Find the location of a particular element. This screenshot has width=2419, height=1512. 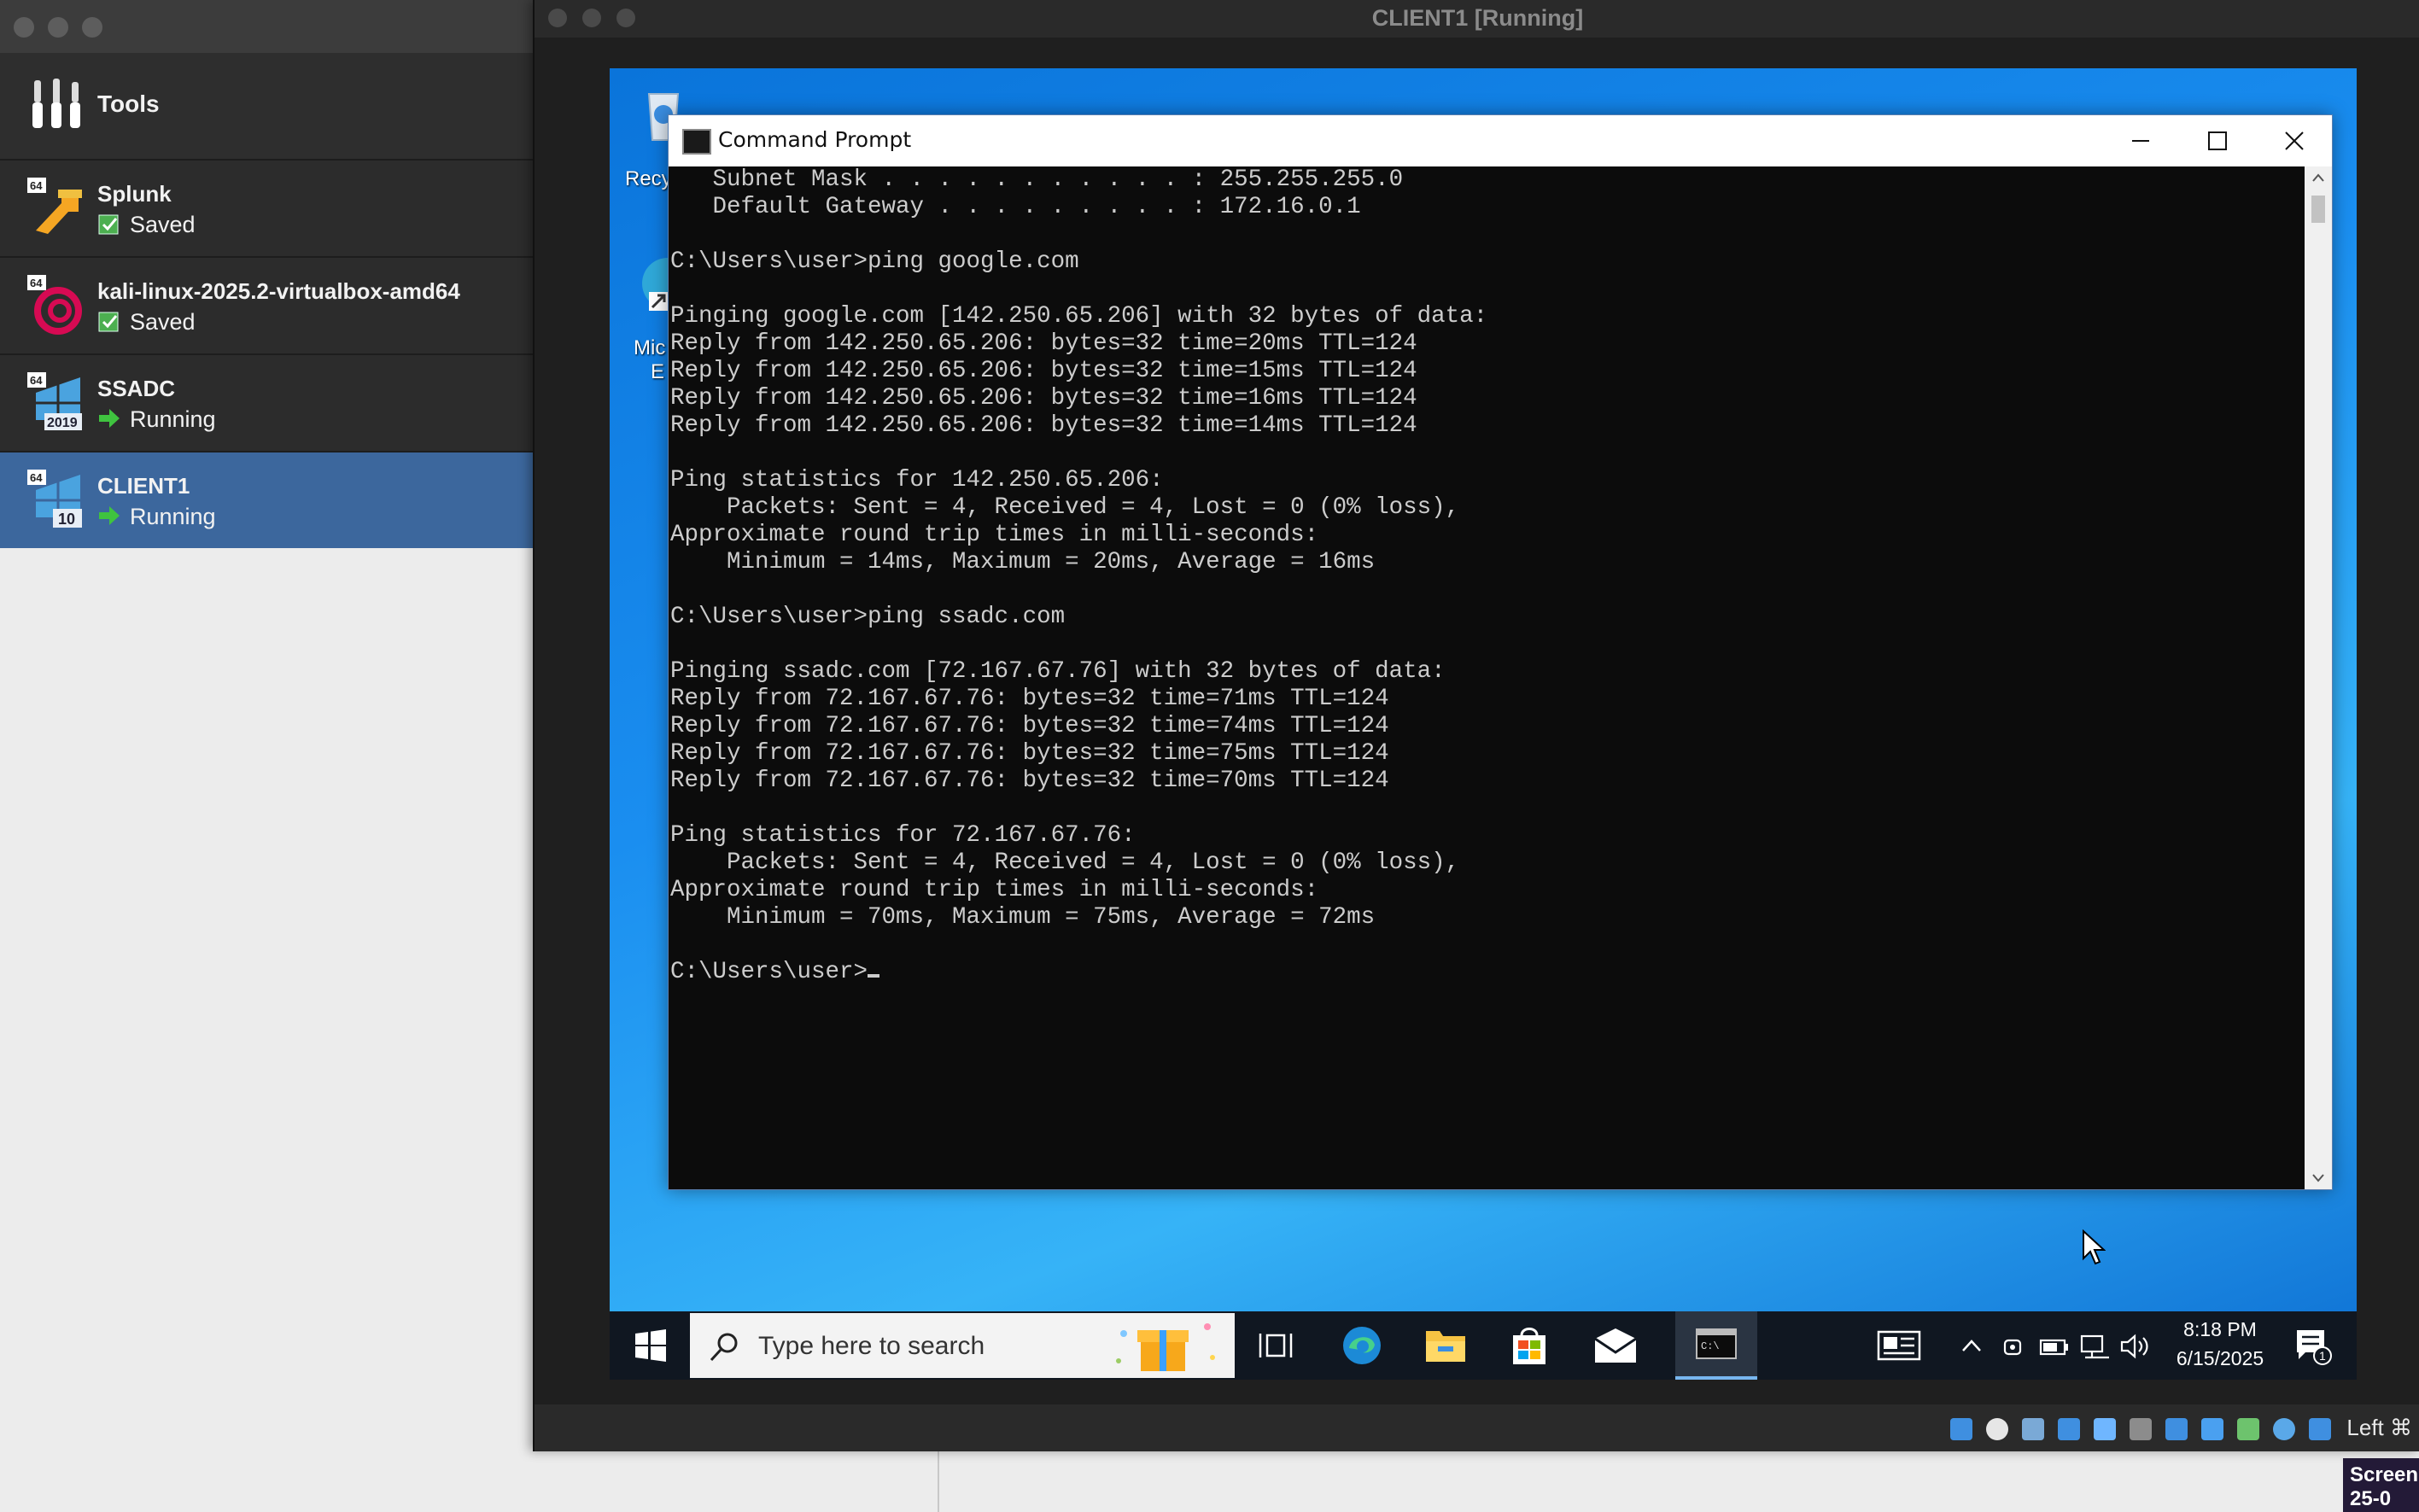

mouse-pointer-icon is located at coordinates (2094, 1247).